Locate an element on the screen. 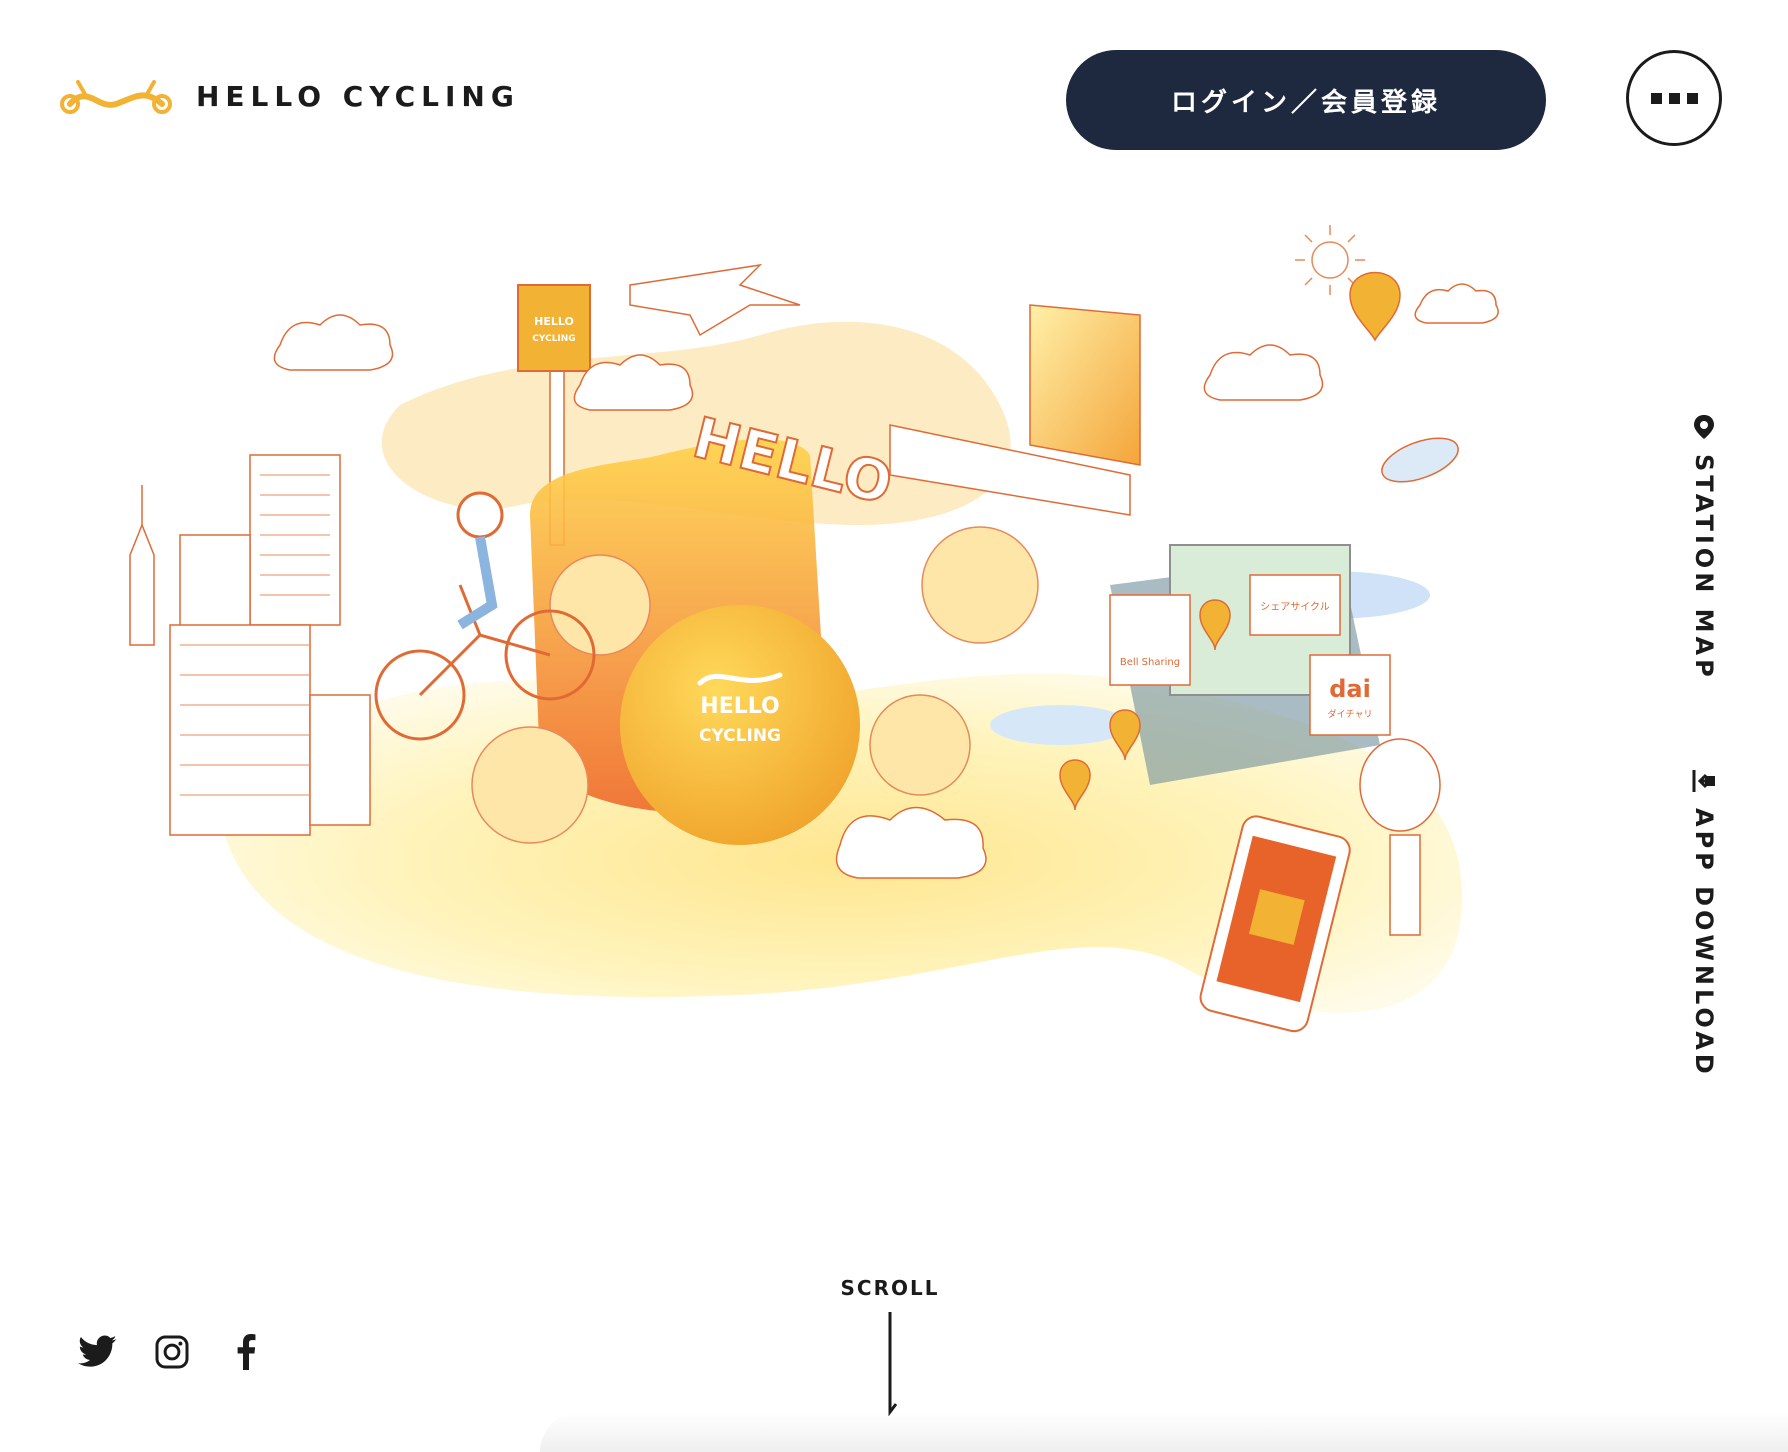 The width and height of the screenshot is (1788, 1452). hello-cycling-sign: HELLO CYCLING is located at coordinates (554, 328).